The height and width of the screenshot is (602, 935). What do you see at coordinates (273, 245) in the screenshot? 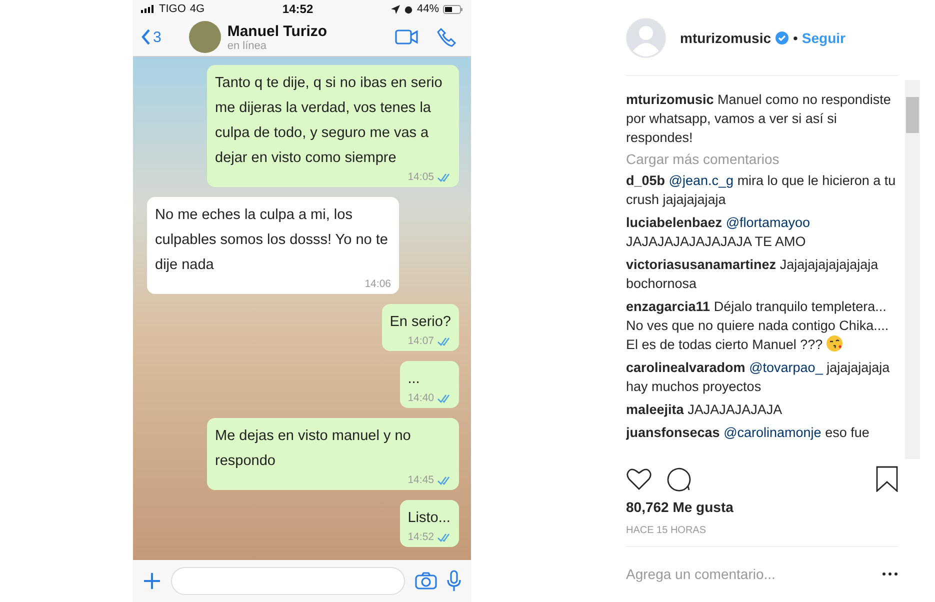
I see `received-message: No me eches la culpa a mi, los culpables somos los dosss! Yo no te dije nada 14:06` at bounding box center [273, 245].